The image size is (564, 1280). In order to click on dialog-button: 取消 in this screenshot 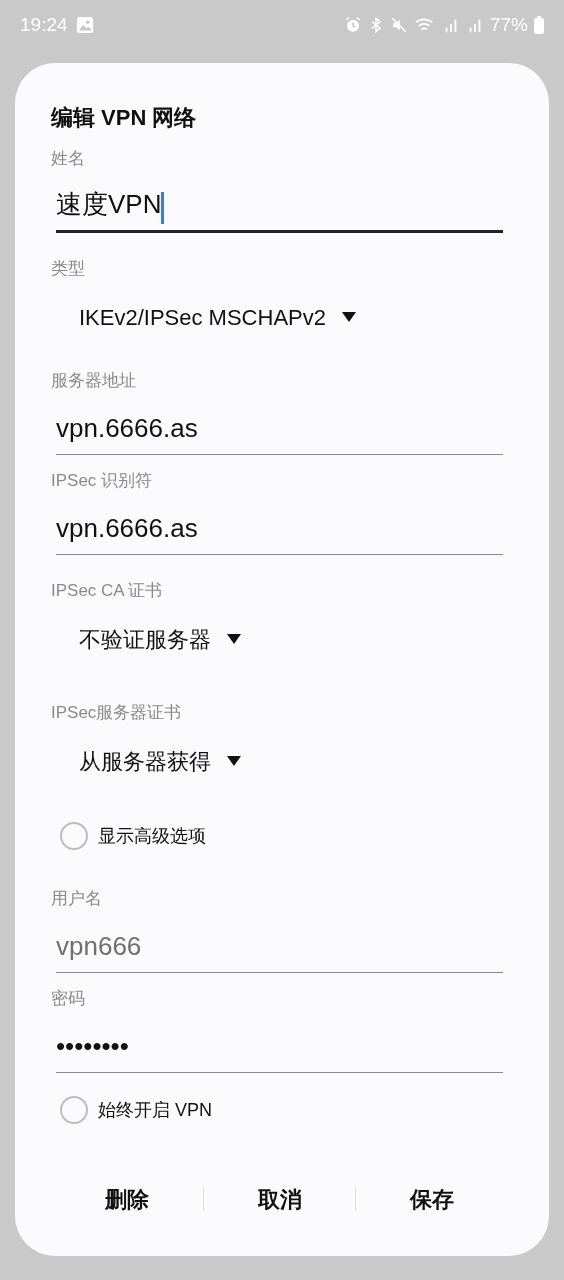, I will do `click(279, 1199)`.